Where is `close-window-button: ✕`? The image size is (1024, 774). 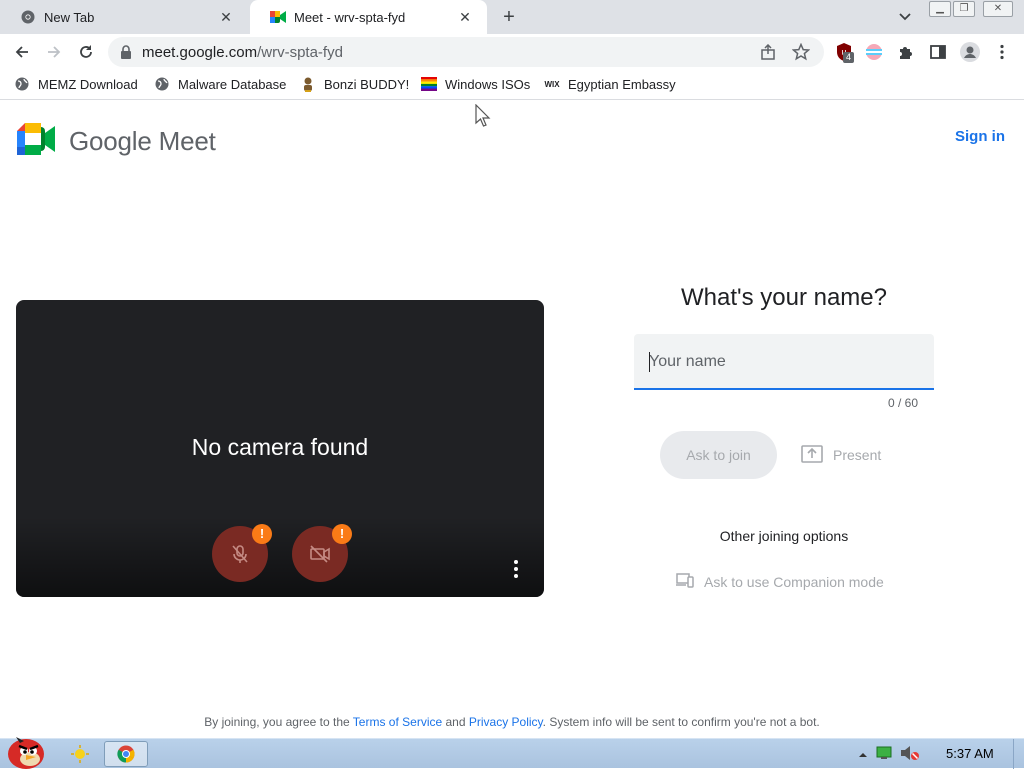
close-window-button: ✕ is located at coordinates (998, 9).